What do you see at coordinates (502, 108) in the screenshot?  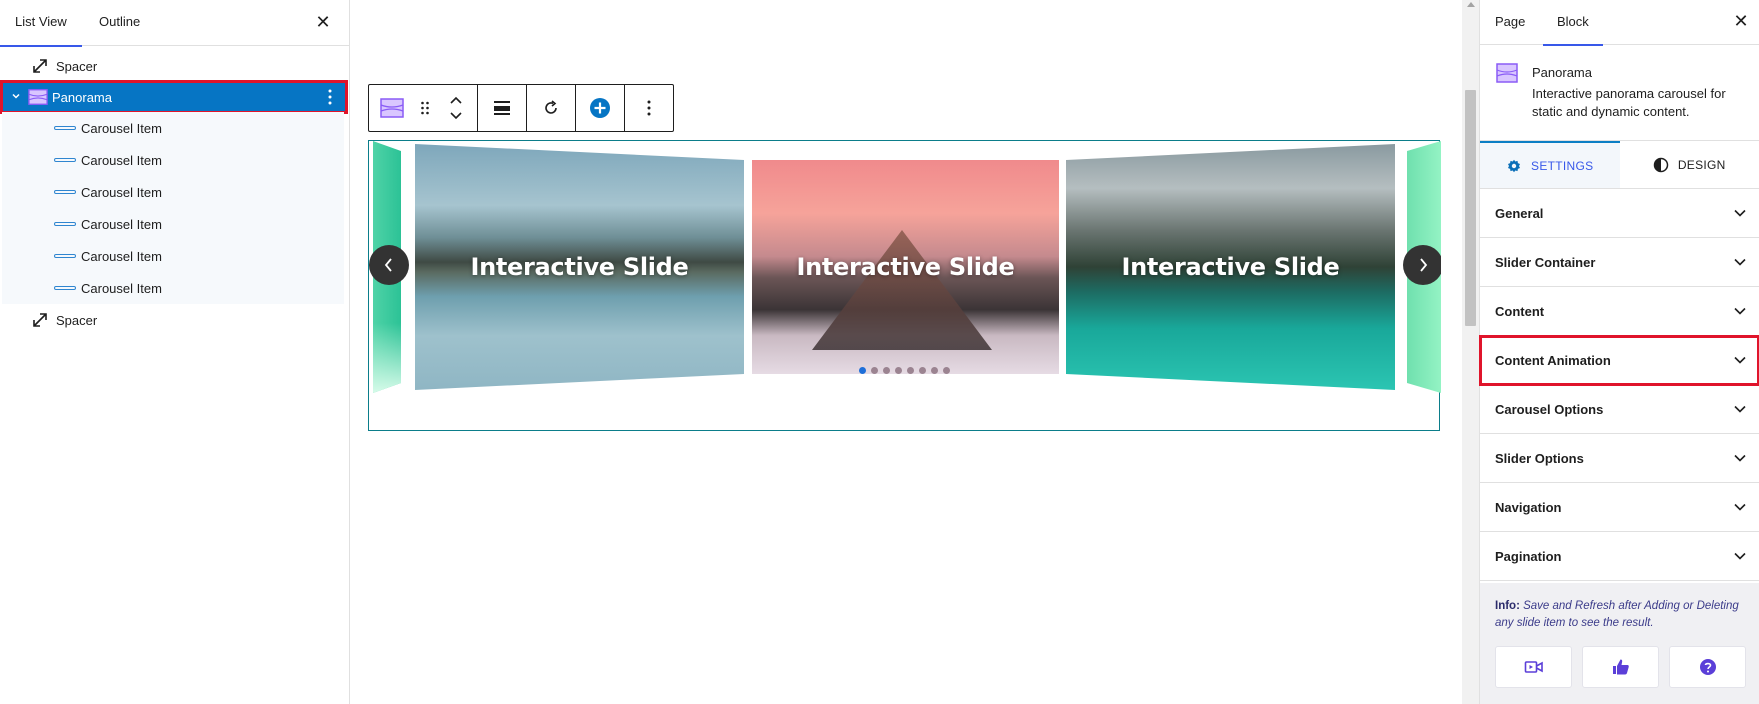 I see `align-icon` at bounding box center [502, 108].